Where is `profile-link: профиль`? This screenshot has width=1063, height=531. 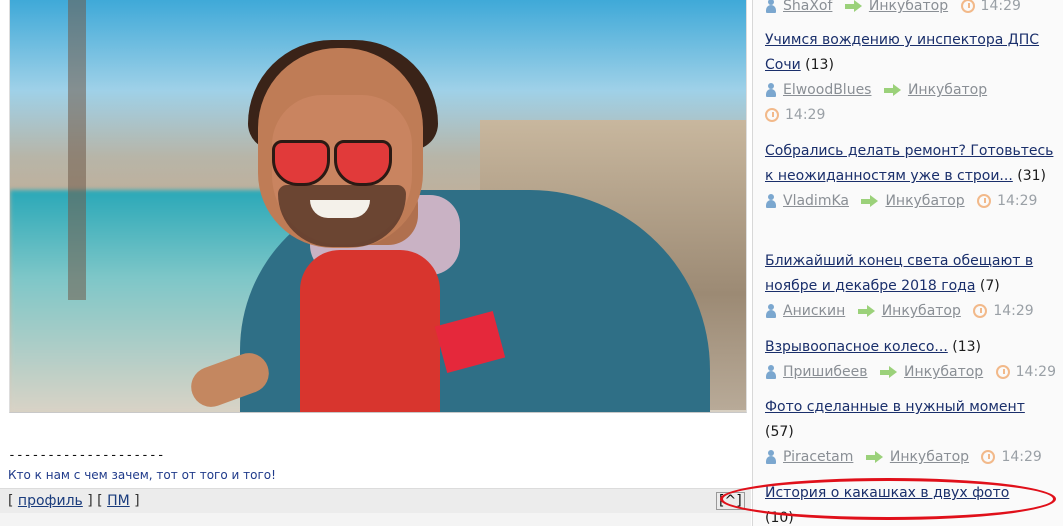 profile-link: профиль is located at coordinates (50, 501).